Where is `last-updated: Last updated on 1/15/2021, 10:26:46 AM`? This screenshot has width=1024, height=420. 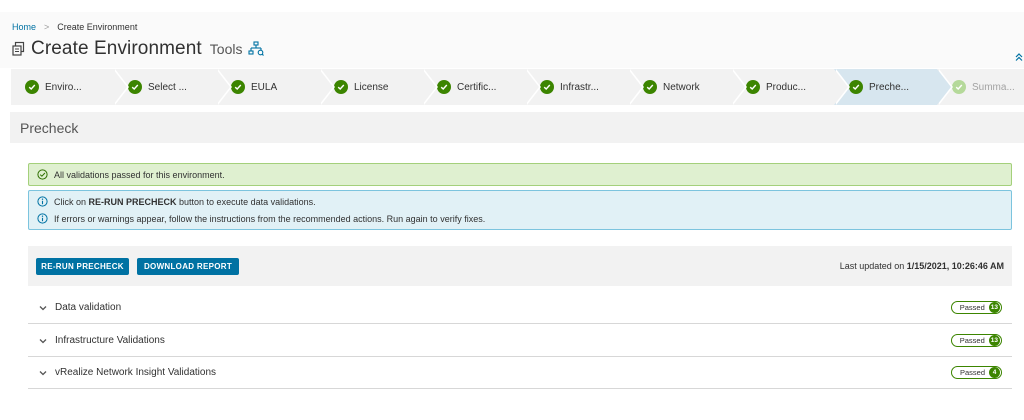 last-updated: Last updated on 1/15/2021, 10:26:46 AM is located at coordinates (922, 266).